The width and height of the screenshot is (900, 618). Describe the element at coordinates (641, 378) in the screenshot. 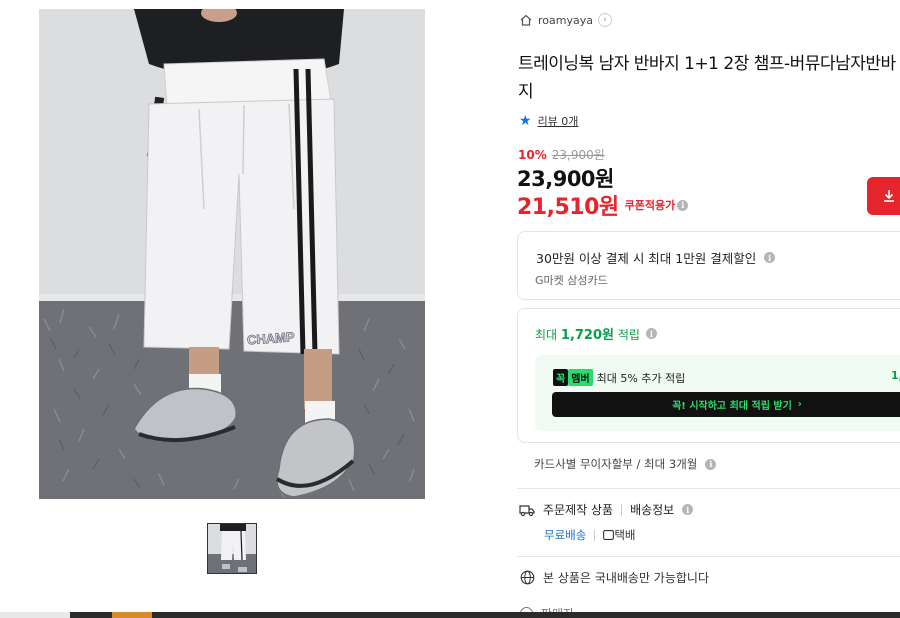

I see `membership-text: 최대 5% 추가 적립` at that location.